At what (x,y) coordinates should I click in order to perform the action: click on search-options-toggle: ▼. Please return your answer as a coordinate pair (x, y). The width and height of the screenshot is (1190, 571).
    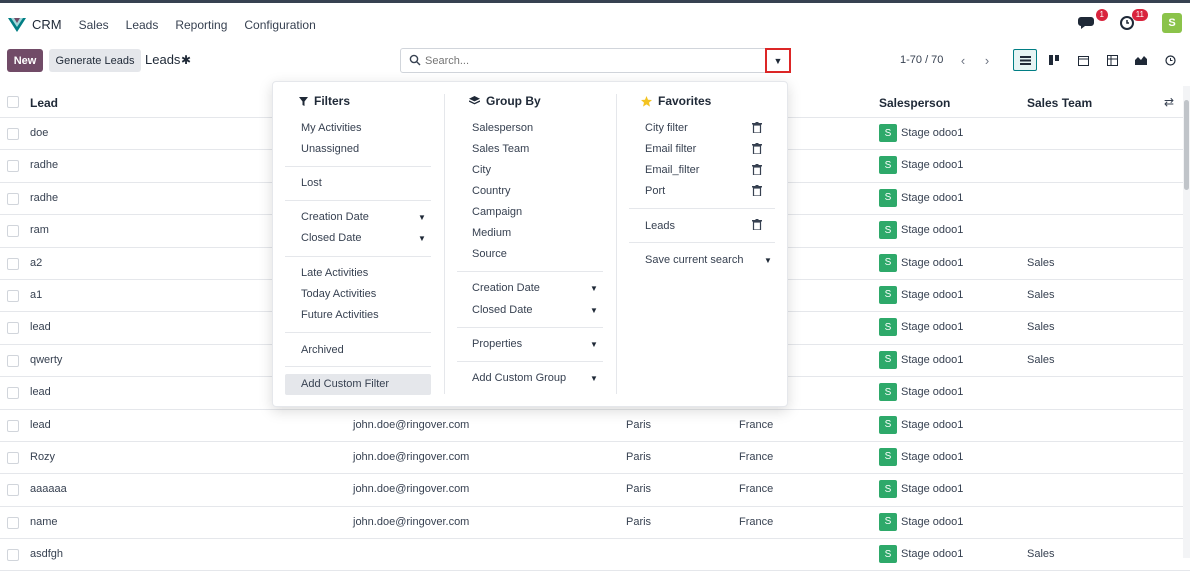
    Looking at the image, I should click on (778, 60).